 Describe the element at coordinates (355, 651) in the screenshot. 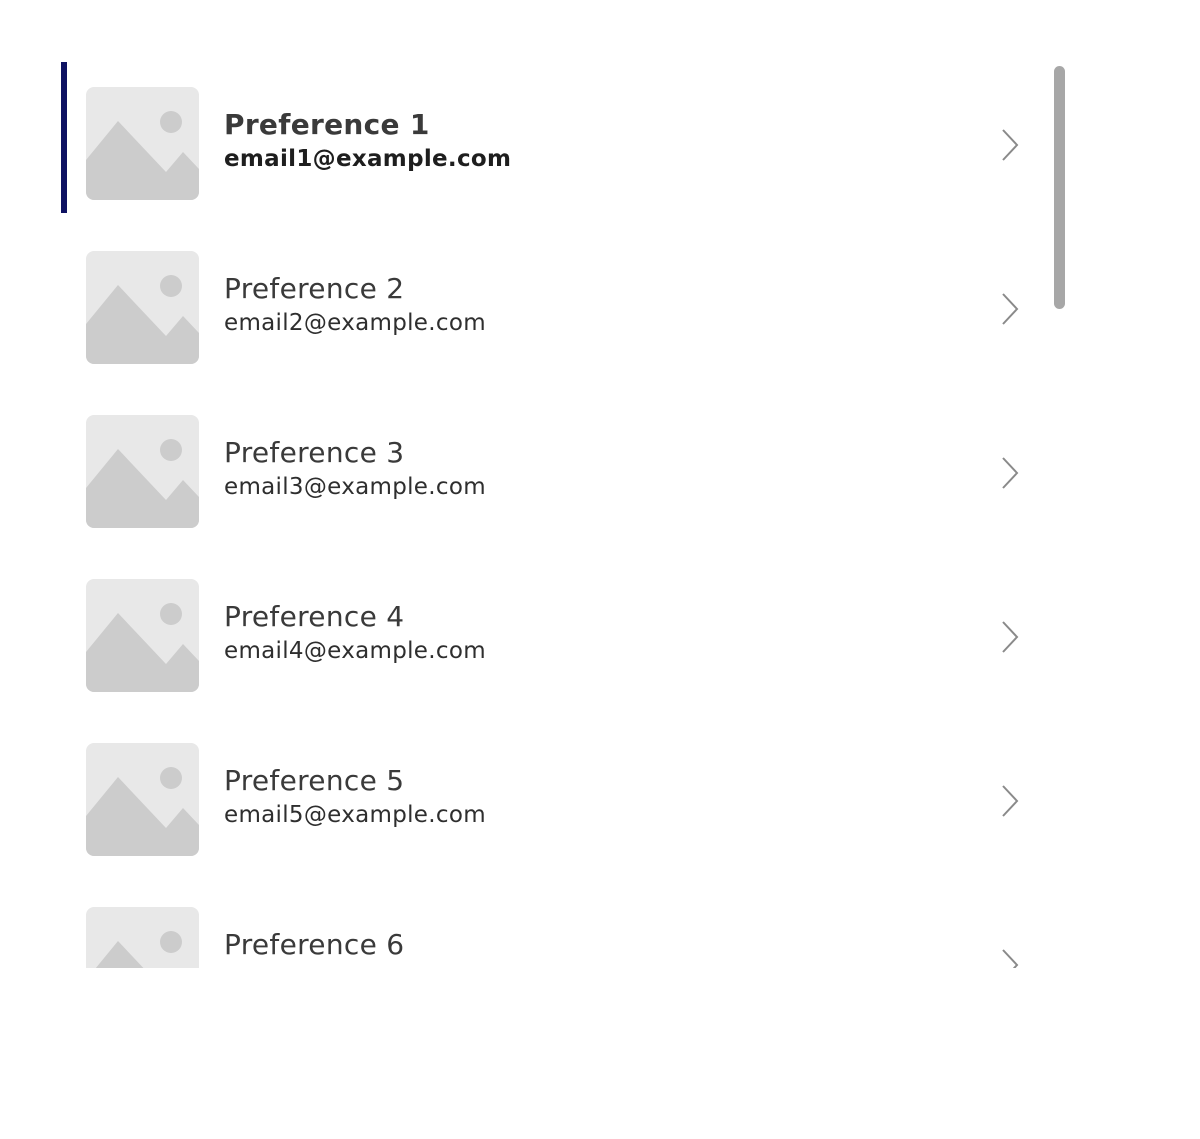

I see `item-subtitle: email4@example.com` at that location.